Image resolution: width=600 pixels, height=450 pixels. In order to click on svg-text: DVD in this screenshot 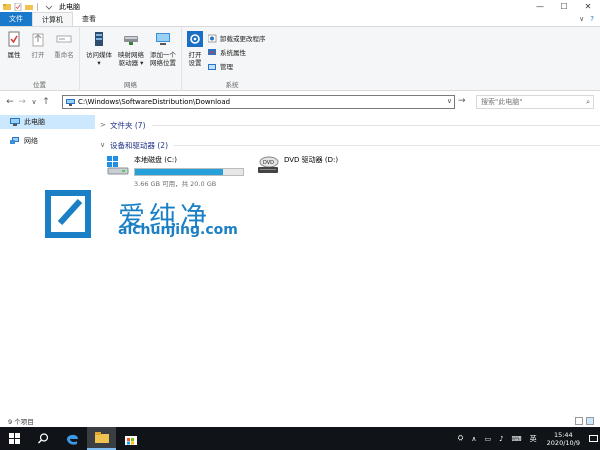, I will do `click(268, 163)`.